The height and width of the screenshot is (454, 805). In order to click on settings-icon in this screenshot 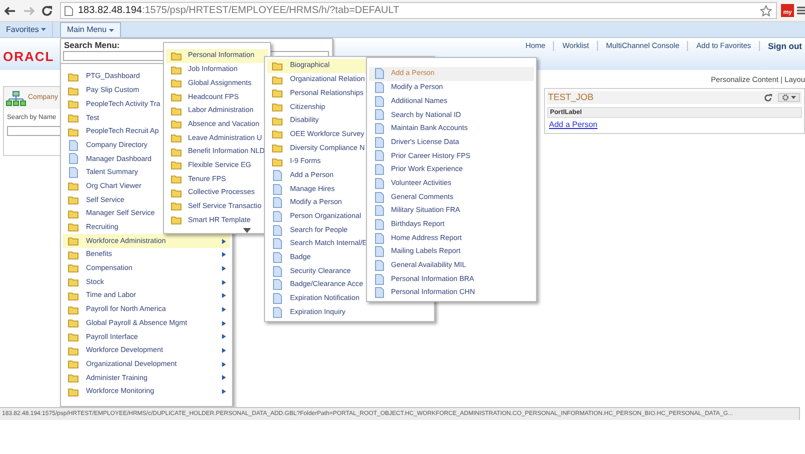, I will do `click(785, 98)`.